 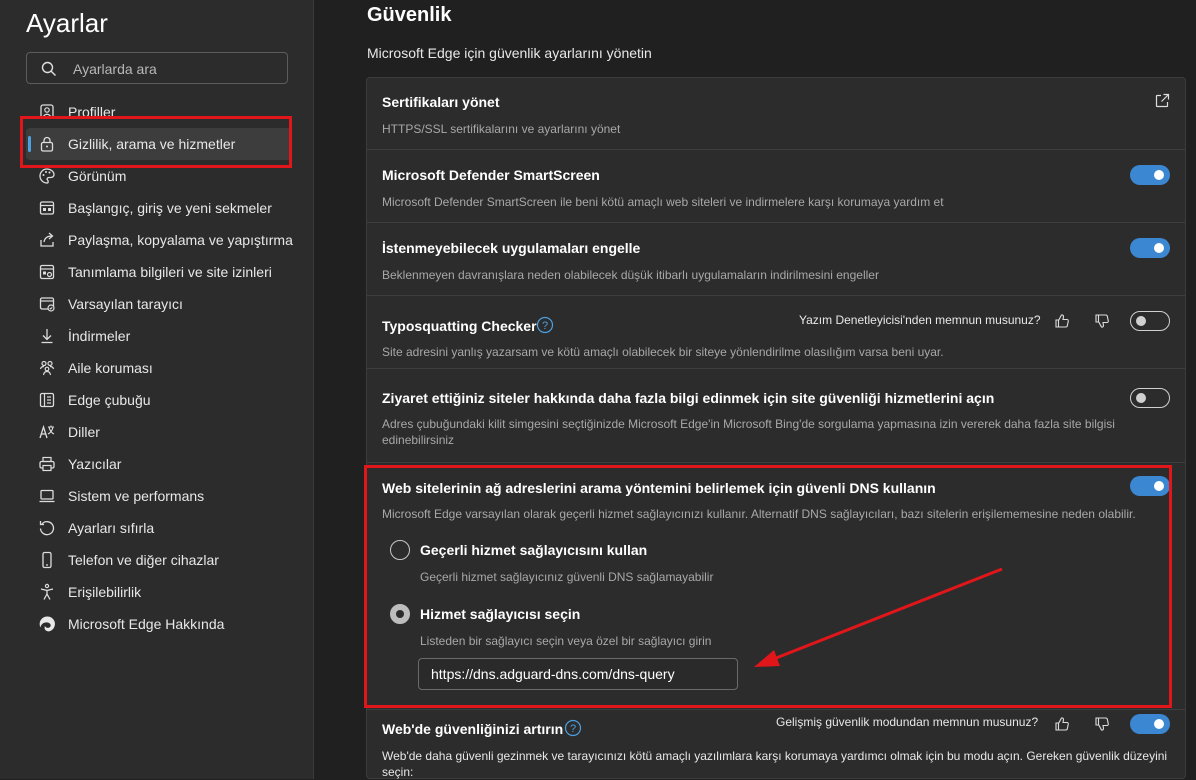 What do you see at coordinates (170, 272) in the screenshot?
I see `sidebar-item-label: Tanımlama bilgileri ve site izinleri` at bounding box center [170, 272].